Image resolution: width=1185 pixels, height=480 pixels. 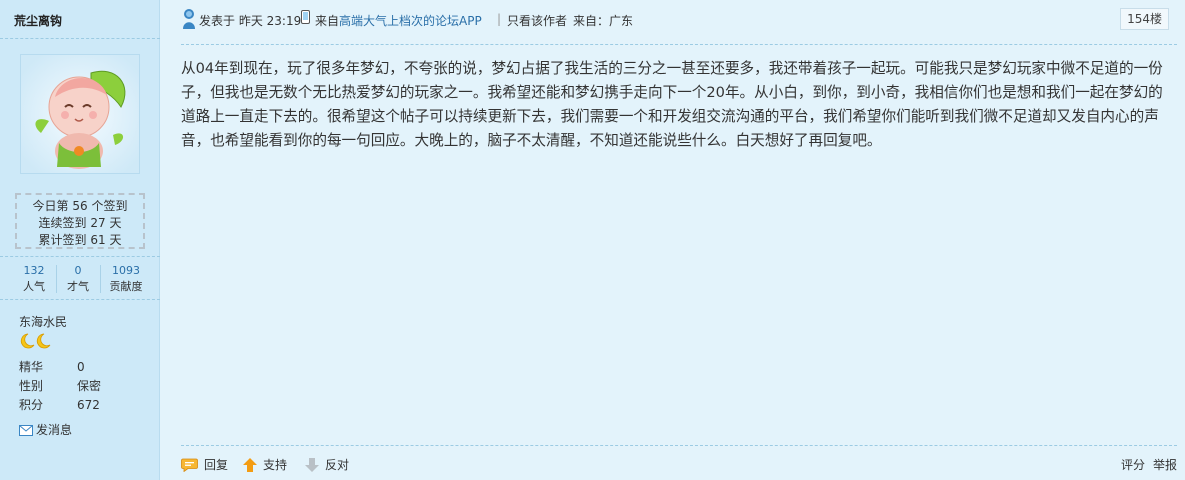 I want to click on signin-streak: 连续签到 27 天, so click(x=80, y=223).